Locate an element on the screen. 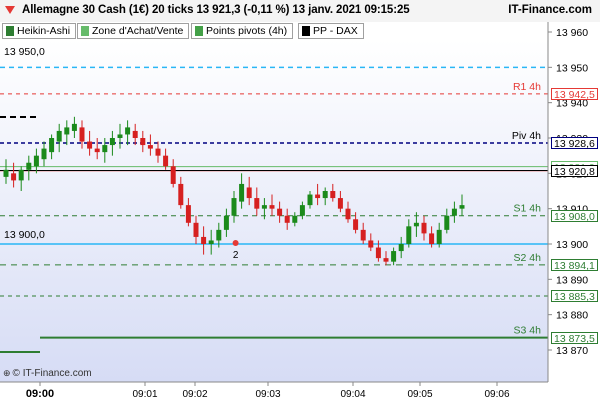  copyright-icon: ⊕ is located at coordinates (7, 373).